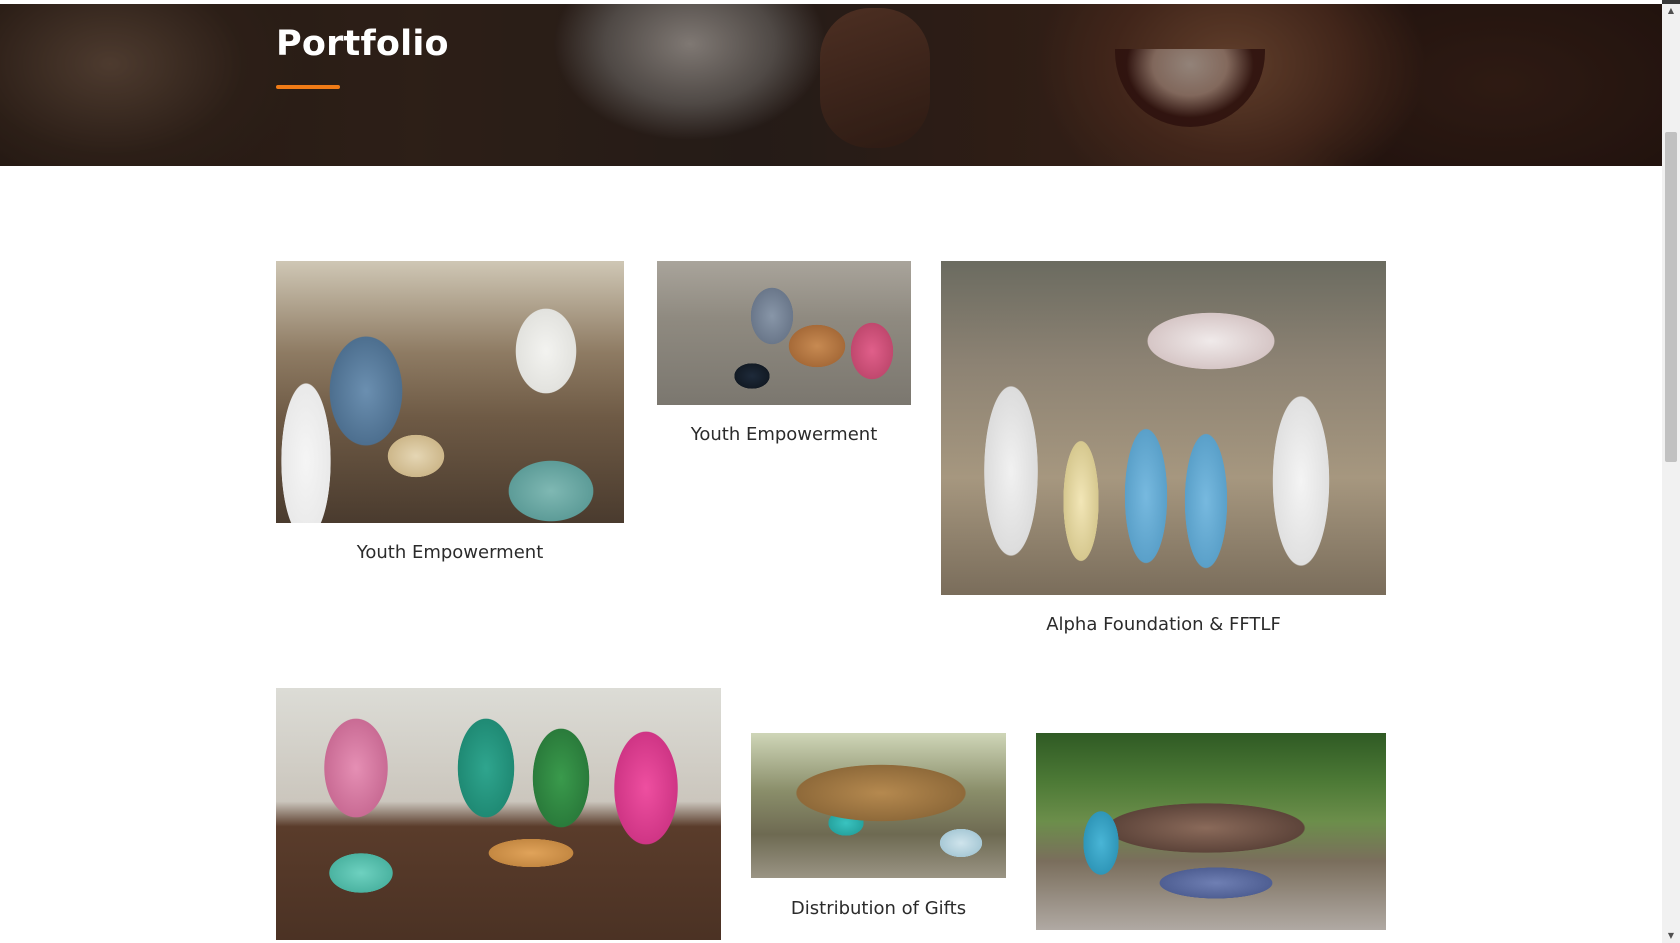 This screenshot has height=943, width=1680. What do you see at coordinates (362, 44) in the screenshot?
I see `page-title: Portfolio` at bounding box center [362, 44].